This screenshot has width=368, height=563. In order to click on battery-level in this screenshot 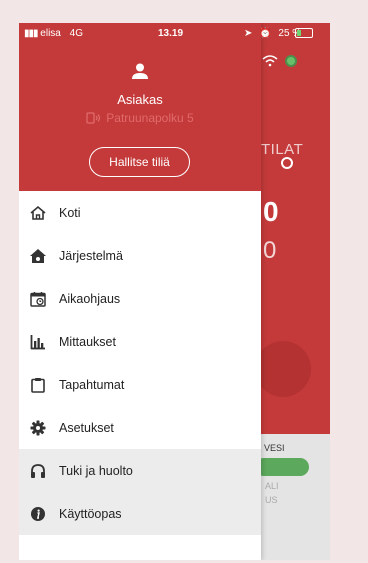, I will do `click(299, 33)`.